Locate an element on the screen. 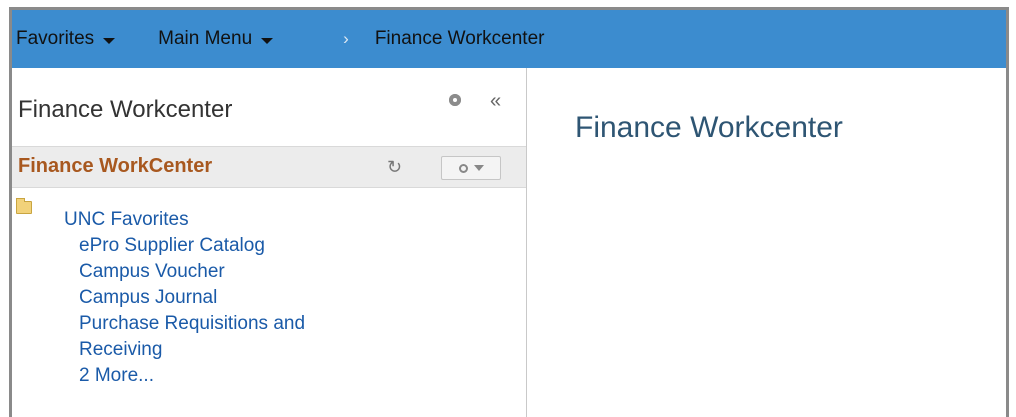 The width and height of the screenshot is (1016, 417). breadcrumb-current: Finance Workcenter is located at coordinates (460, 39).